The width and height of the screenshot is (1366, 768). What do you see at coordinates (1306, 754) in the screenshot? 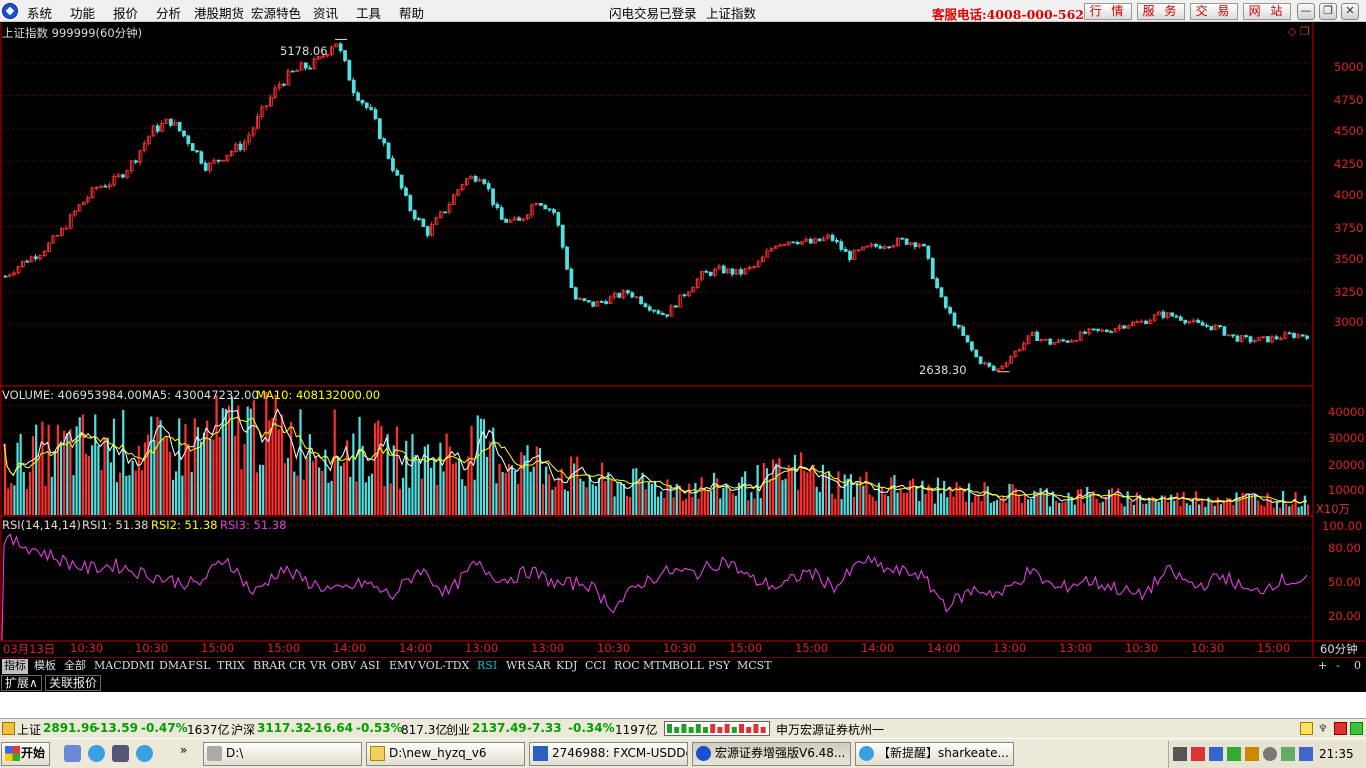
I see `shield-tray-icon` at bounding box center [1306, 754].